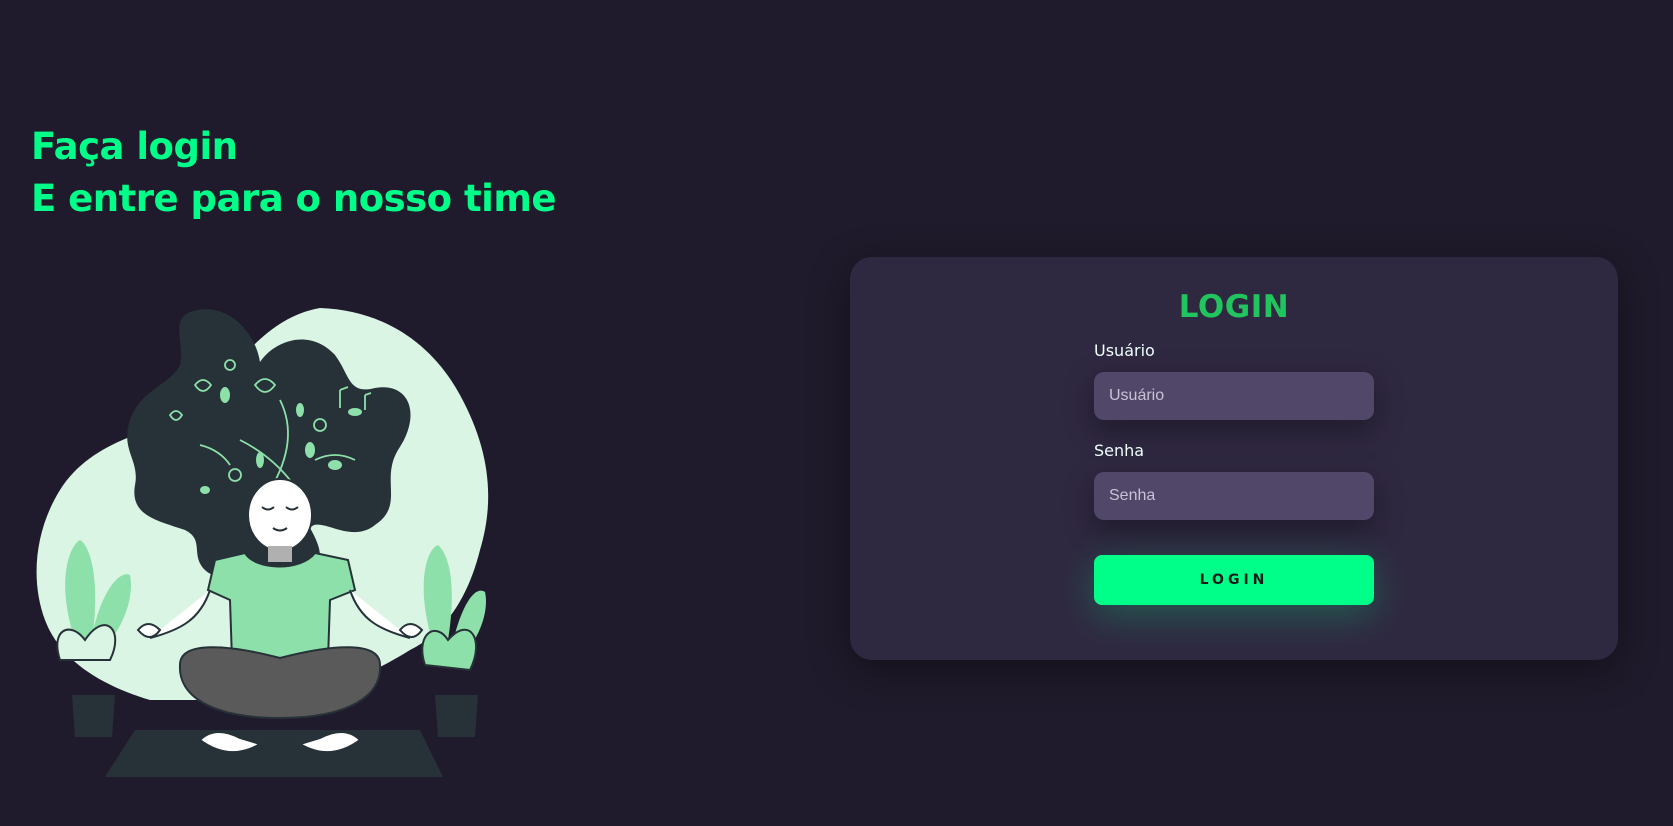  Describe the element at coordinates (1234, 307) in the screenshot. I see `login-title: LOGIN` at that location.